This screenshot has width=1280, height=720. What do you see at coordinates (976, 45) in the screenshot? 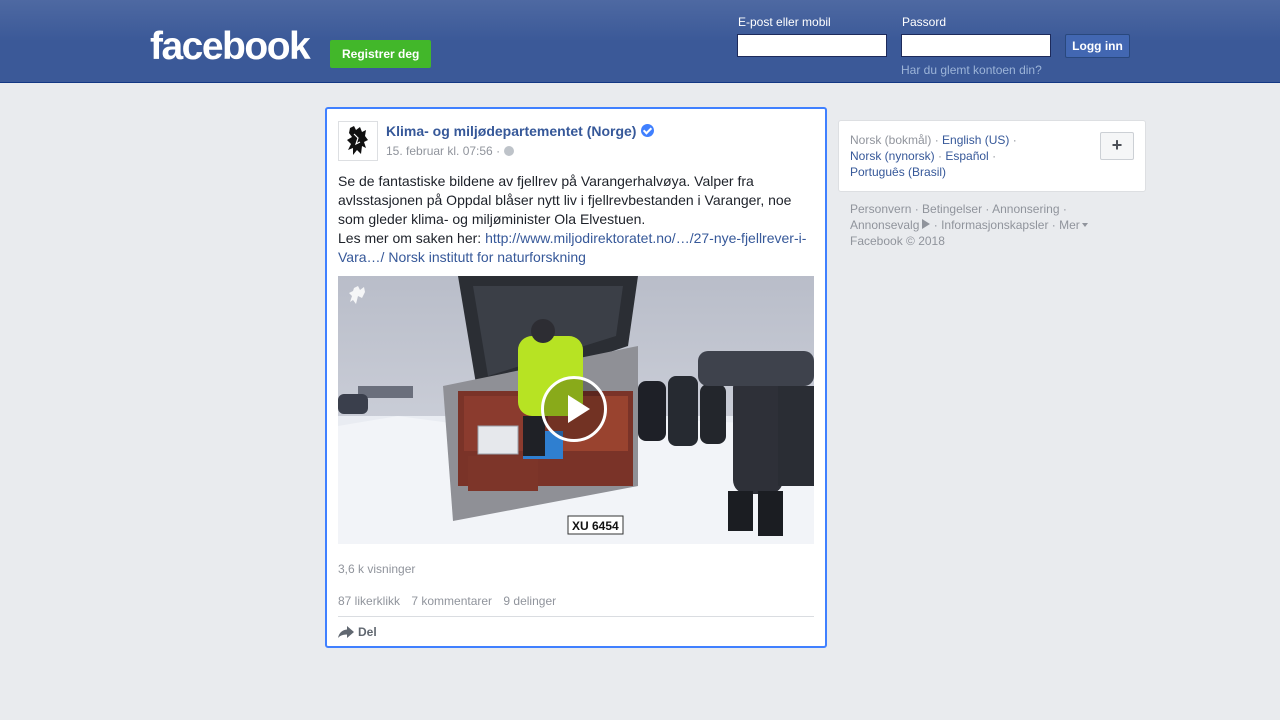
I see `password-input` at bounding box center [976, 45].